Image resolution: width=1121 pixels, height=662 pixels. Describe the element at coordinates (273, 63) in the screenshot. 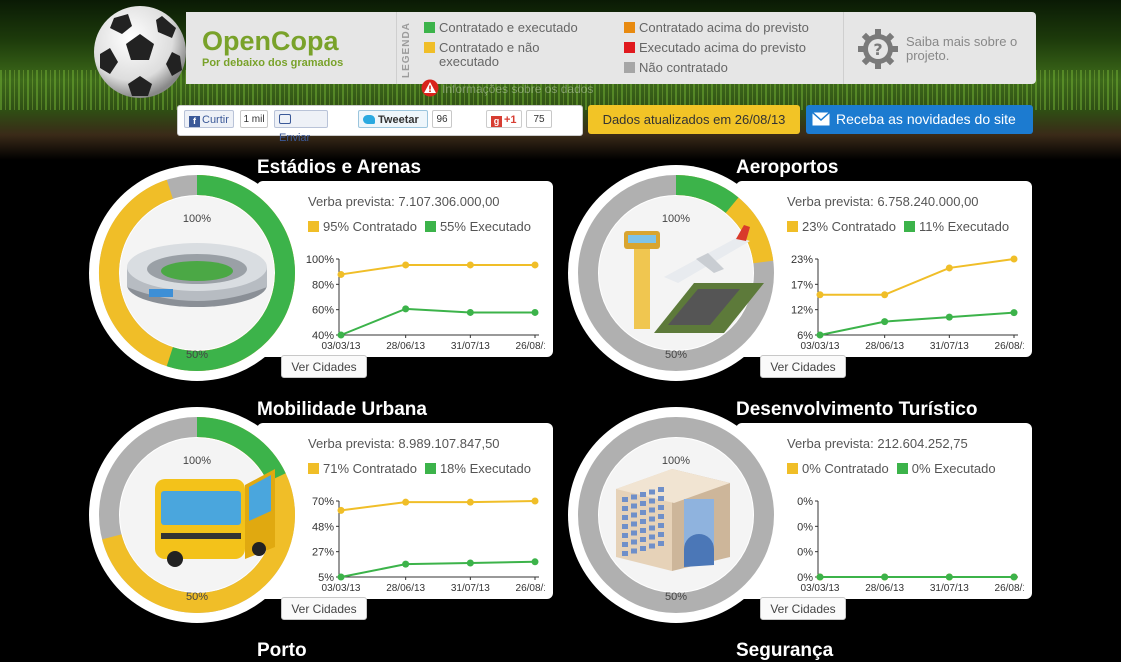

I see `brand-subtitle: Por debaixo dos gramados` at that location.